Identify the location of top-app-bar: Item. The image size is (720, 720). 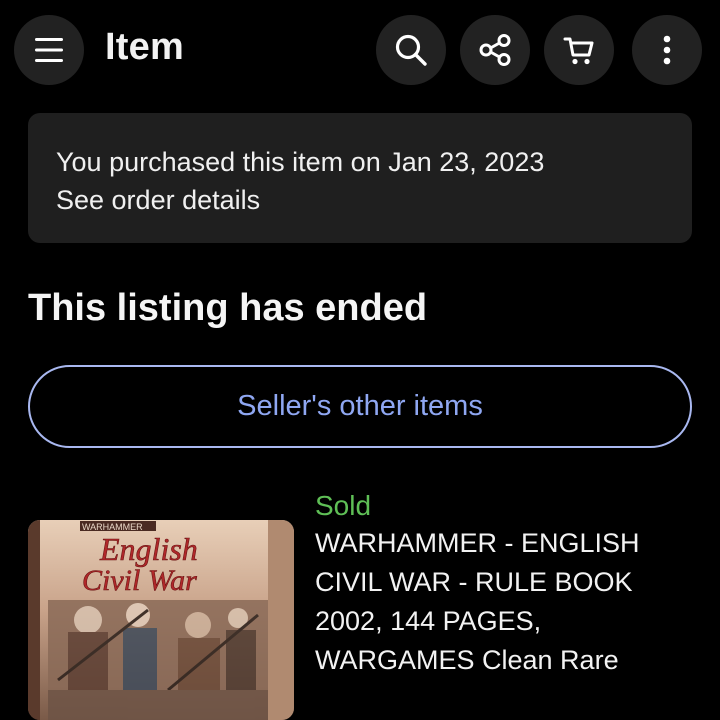
(360, 50).